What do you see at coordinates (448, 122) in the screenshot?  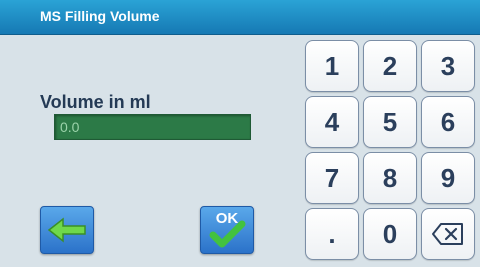 I see `key-6: 6` at bounding box center [448, 122].